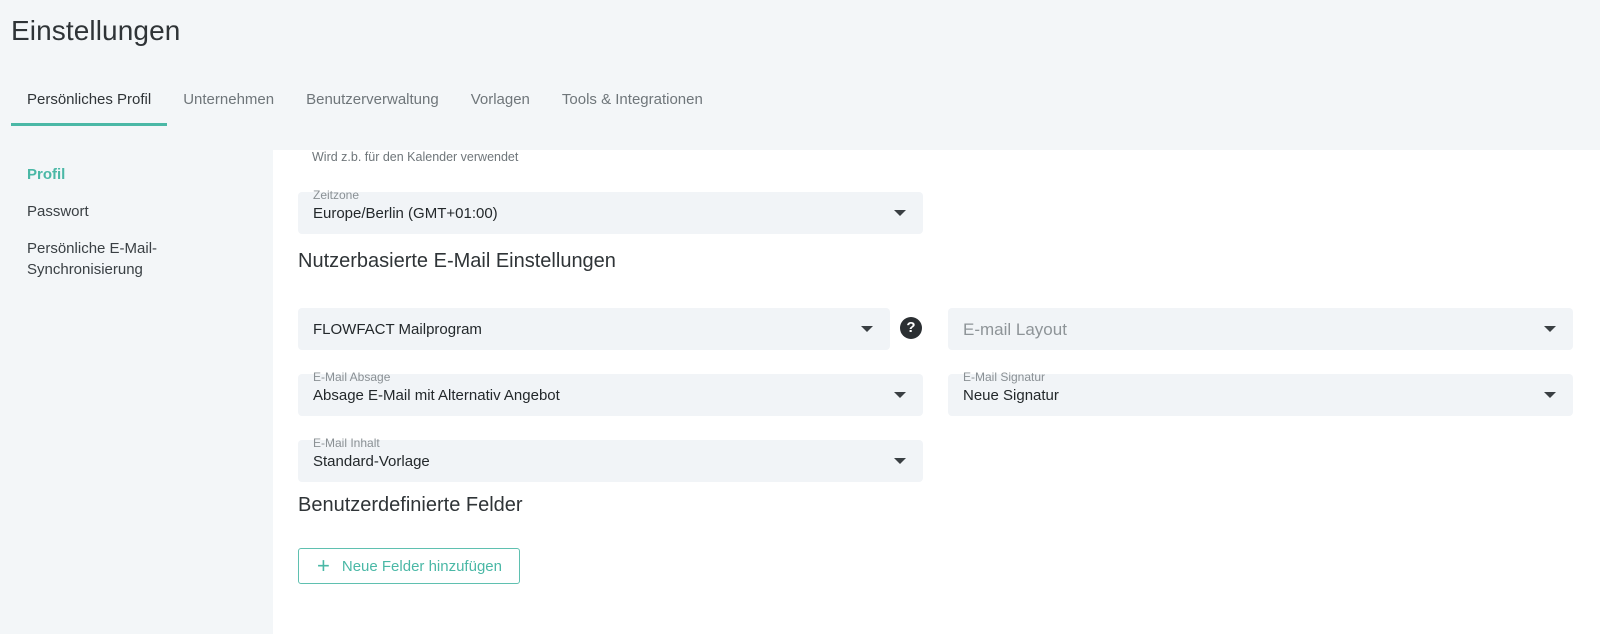 The width and height of the screenshot is (1600, 634). What do you see at coordinates (352, 377) in the screenshot?
I see `email-absage-label: E-Mail Absage` at bounding box center [352, 377].